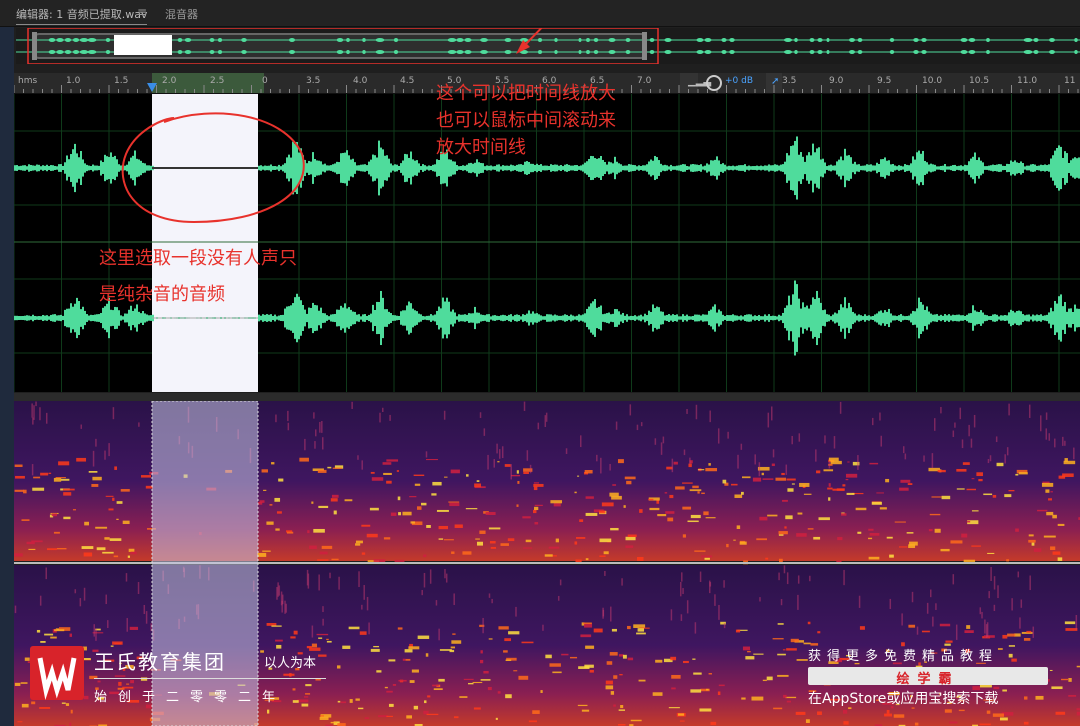 This screenshot has width=1080, height=726. I want to click on overview-waveform, so click(548, 40).